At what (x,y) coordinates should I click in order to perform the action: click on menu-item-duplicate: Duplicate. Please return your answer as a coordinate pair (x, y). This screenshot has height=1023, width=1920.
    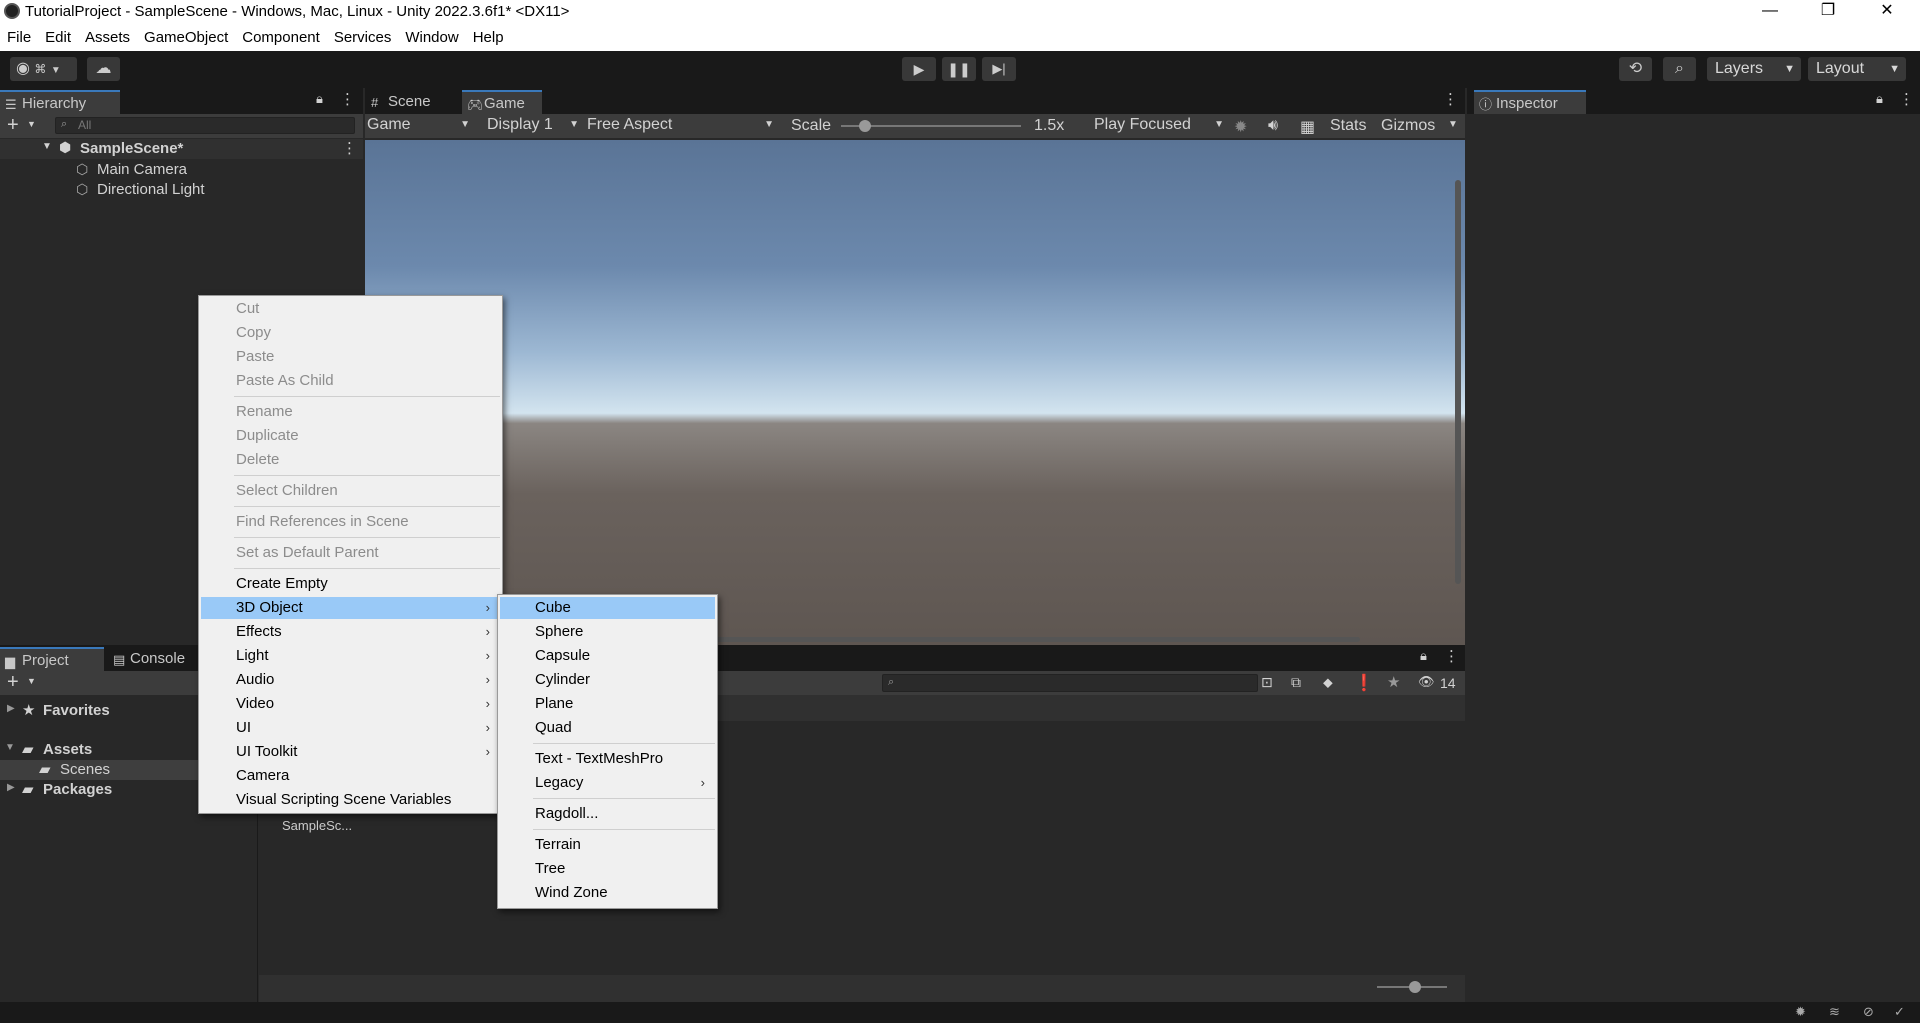
    Looking at the image, I should click on (350, 436).